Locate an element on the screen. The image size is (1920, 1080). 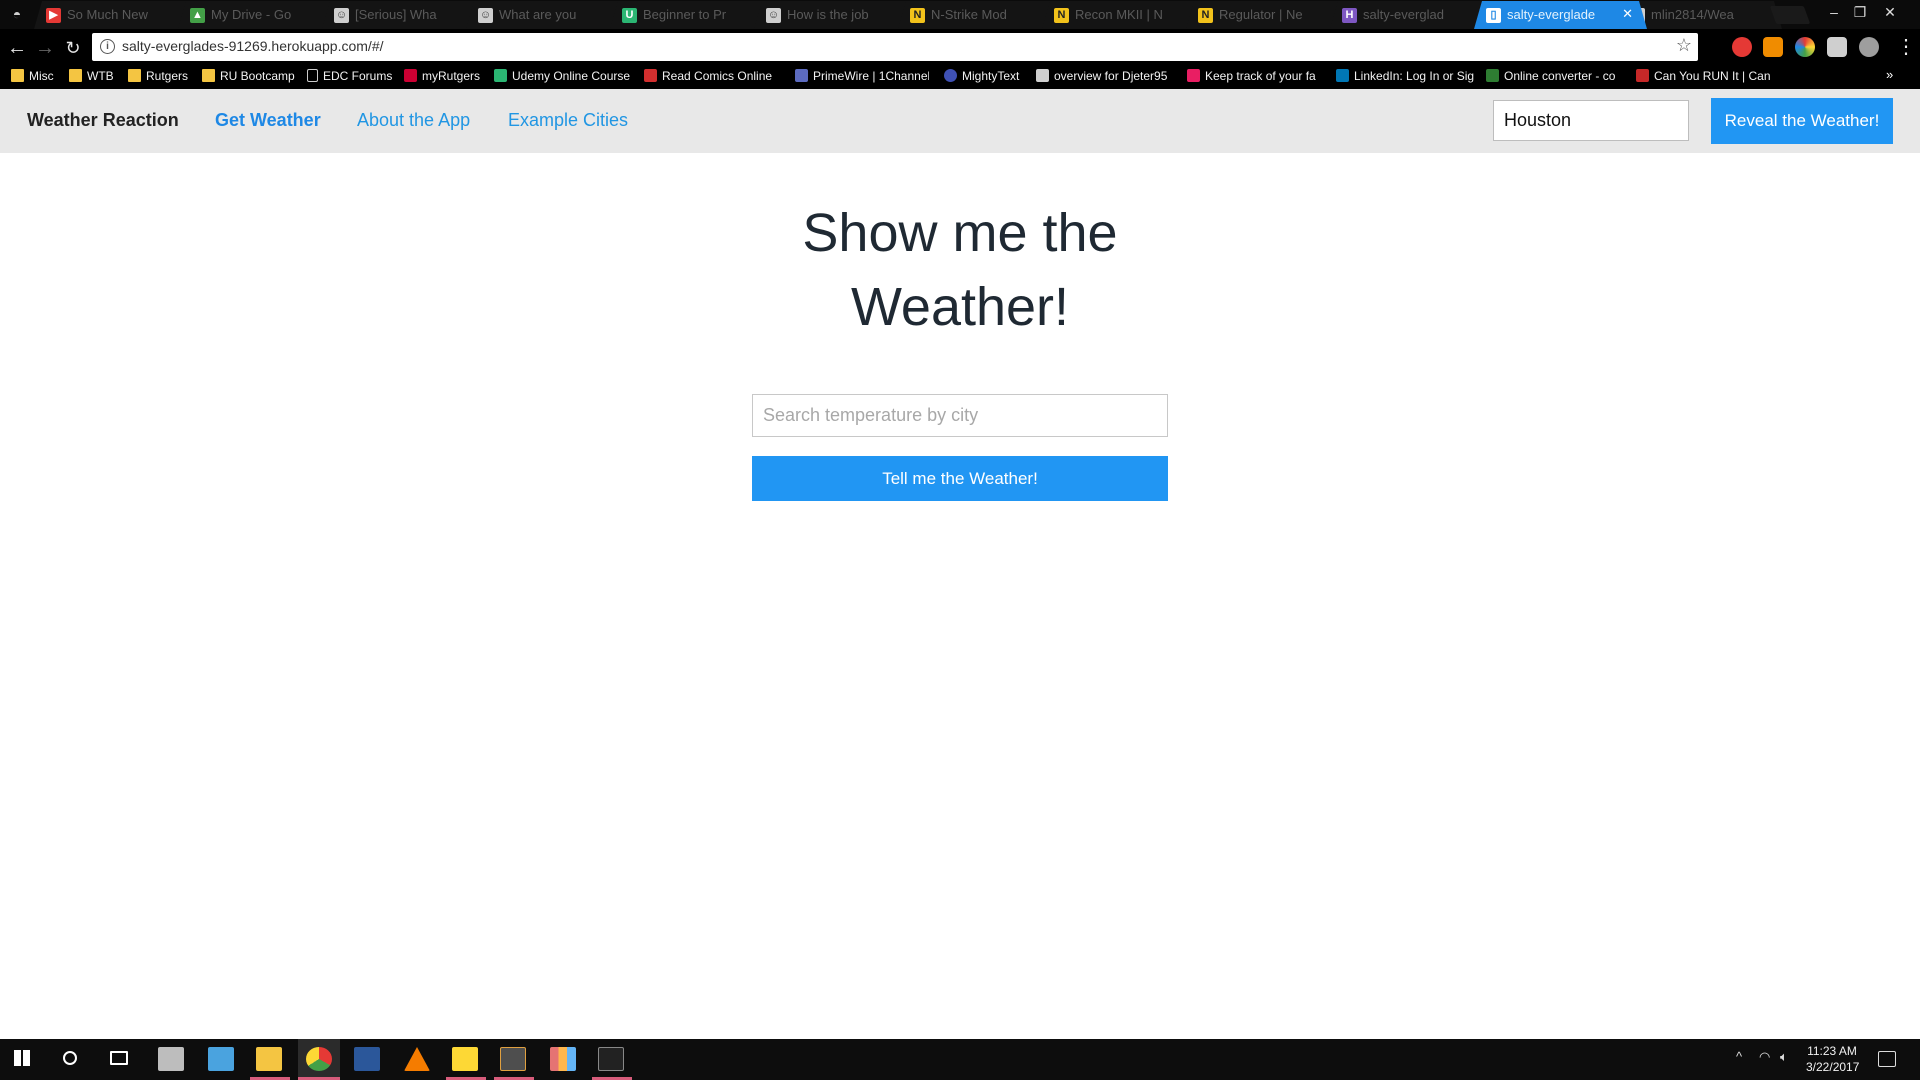
sticky-notes-icon is located at coordinates (465, 1059).